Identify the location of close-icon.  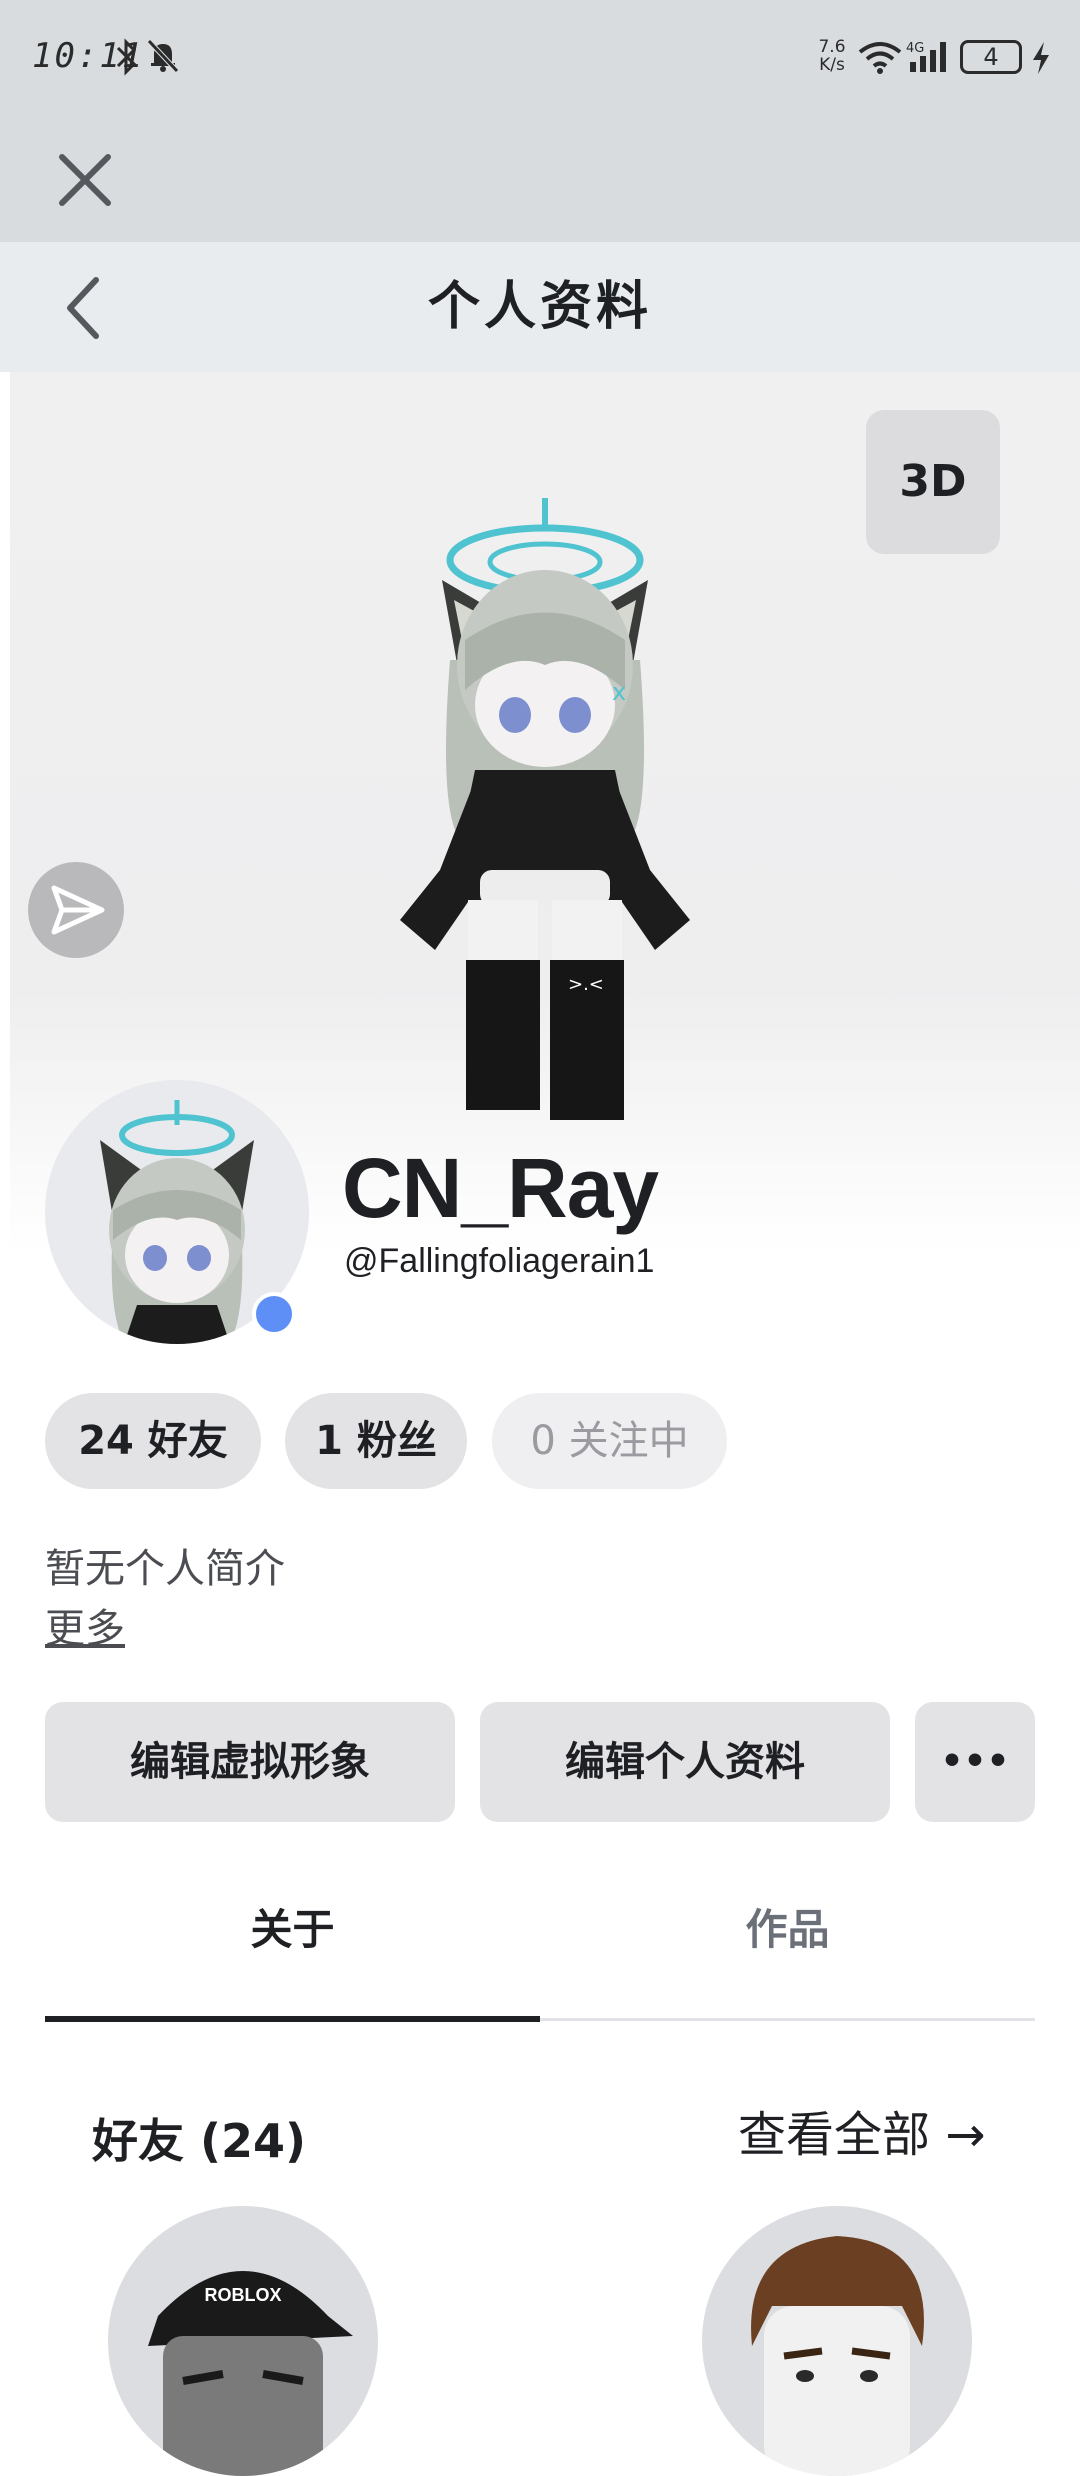
(85, 180).